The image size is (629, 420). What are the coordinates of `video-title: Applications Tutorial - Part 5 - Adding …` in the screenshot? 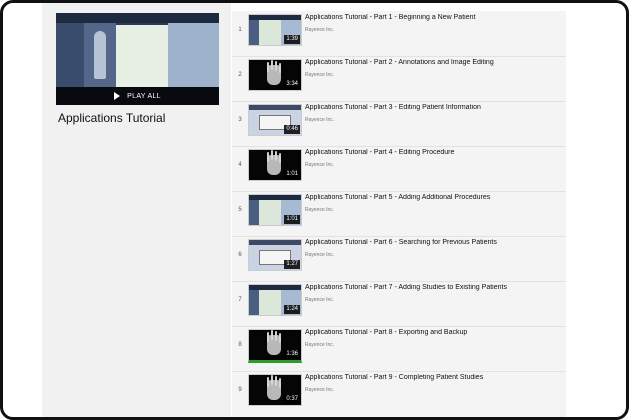 It's located at (434, 197).